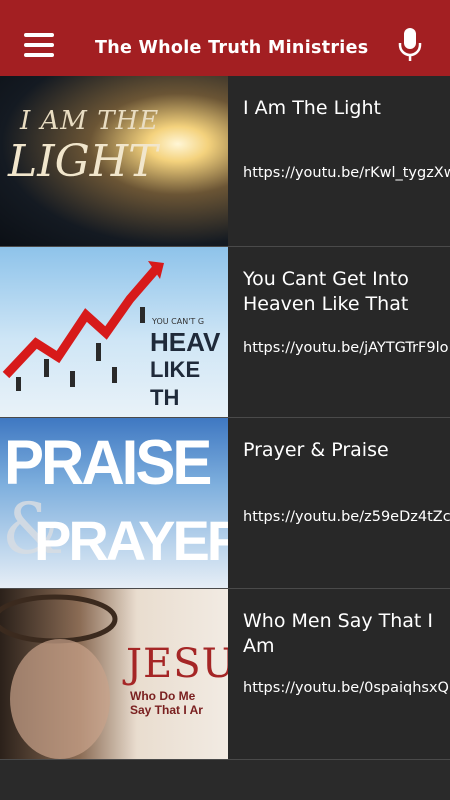  Describe the element at coordinates (343, 634) in the screenshot. I see `video-title: Who Men Say That I Am` at that location.